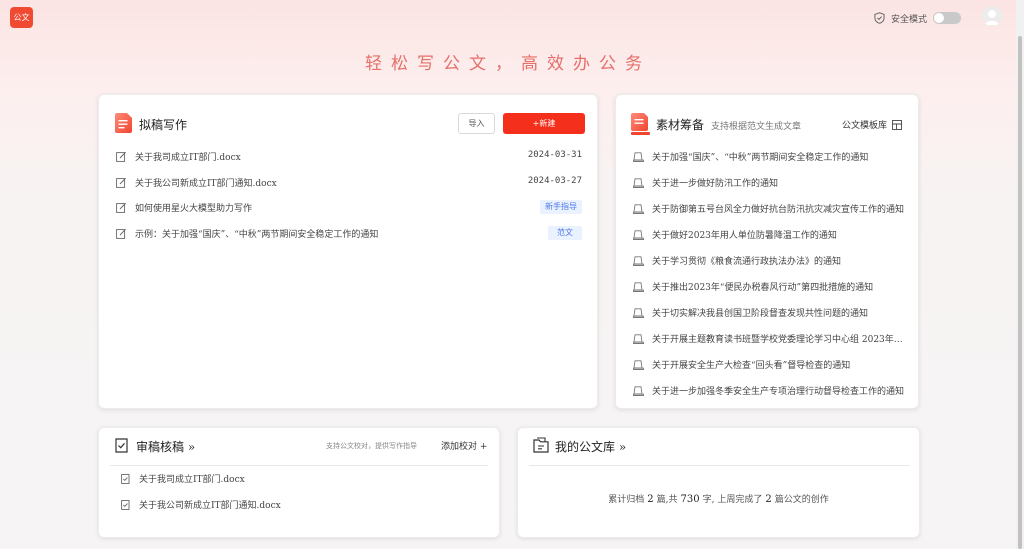 The image size is (1024, 549). What do you see at coordinates (760, 158) in the screenshot?
I see `material-item-title: 关于加强“国庆”、“中秋”两节期间安全稳定工作的通知` at bounding box center [760, 158].